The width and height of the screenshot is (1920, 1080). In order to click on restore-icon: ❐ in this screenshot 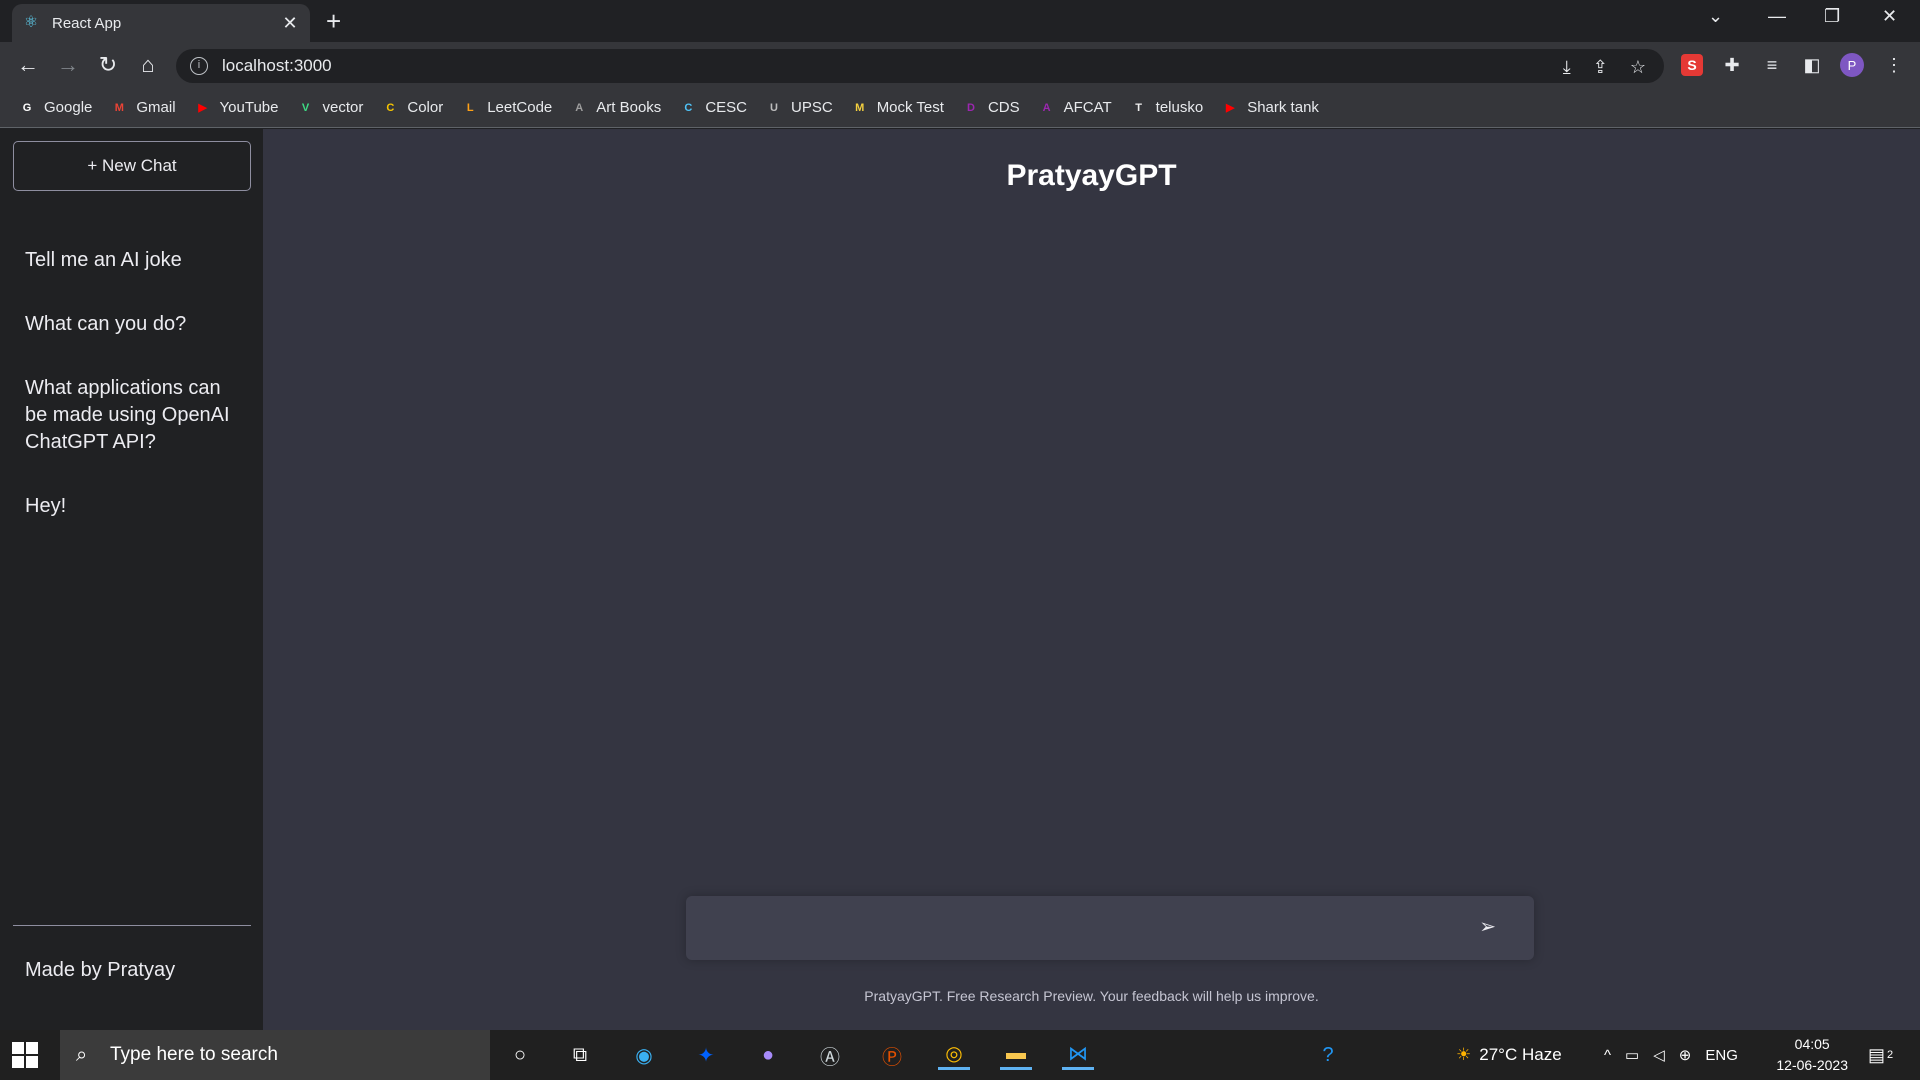, I will do `click(1832, 16)`.